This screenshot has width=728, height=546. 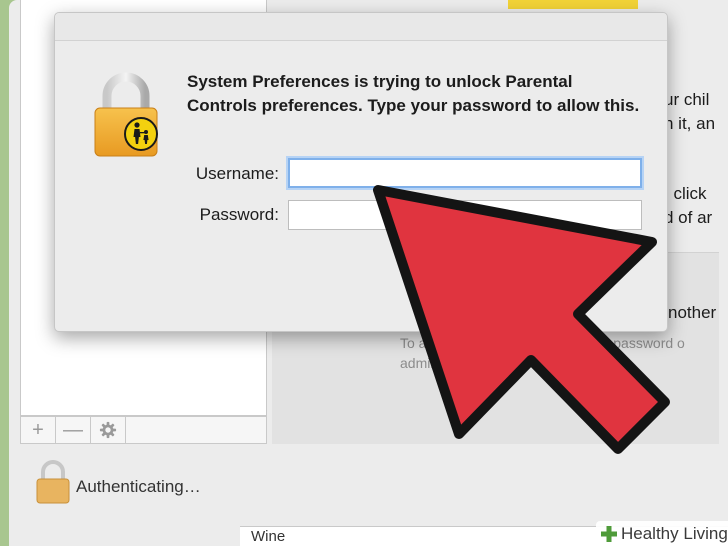 What do you see at coordinates (465, 215) in the screenshot?
I see `password-field` at bounding box center [465, 215].